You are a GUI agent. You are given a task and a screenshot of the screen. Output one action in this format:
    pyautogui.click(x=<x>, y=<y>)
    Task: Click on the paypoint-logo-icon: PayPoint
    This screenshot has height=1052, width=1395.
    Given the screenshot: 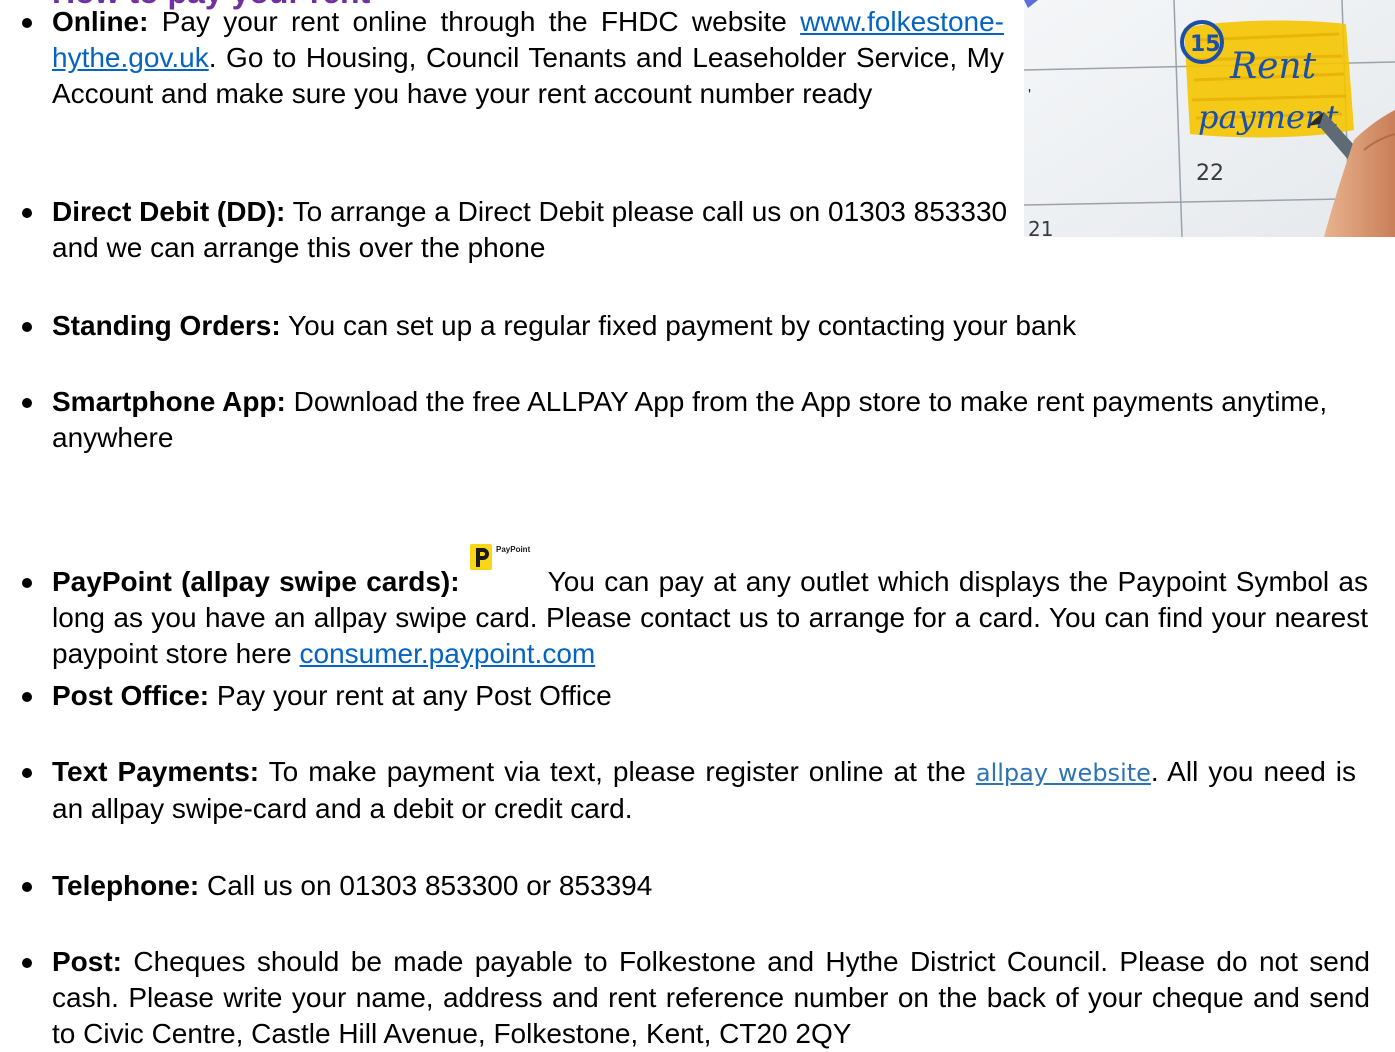 What is the action you would take?
    pyautogui.click(x=504, y=562)
    